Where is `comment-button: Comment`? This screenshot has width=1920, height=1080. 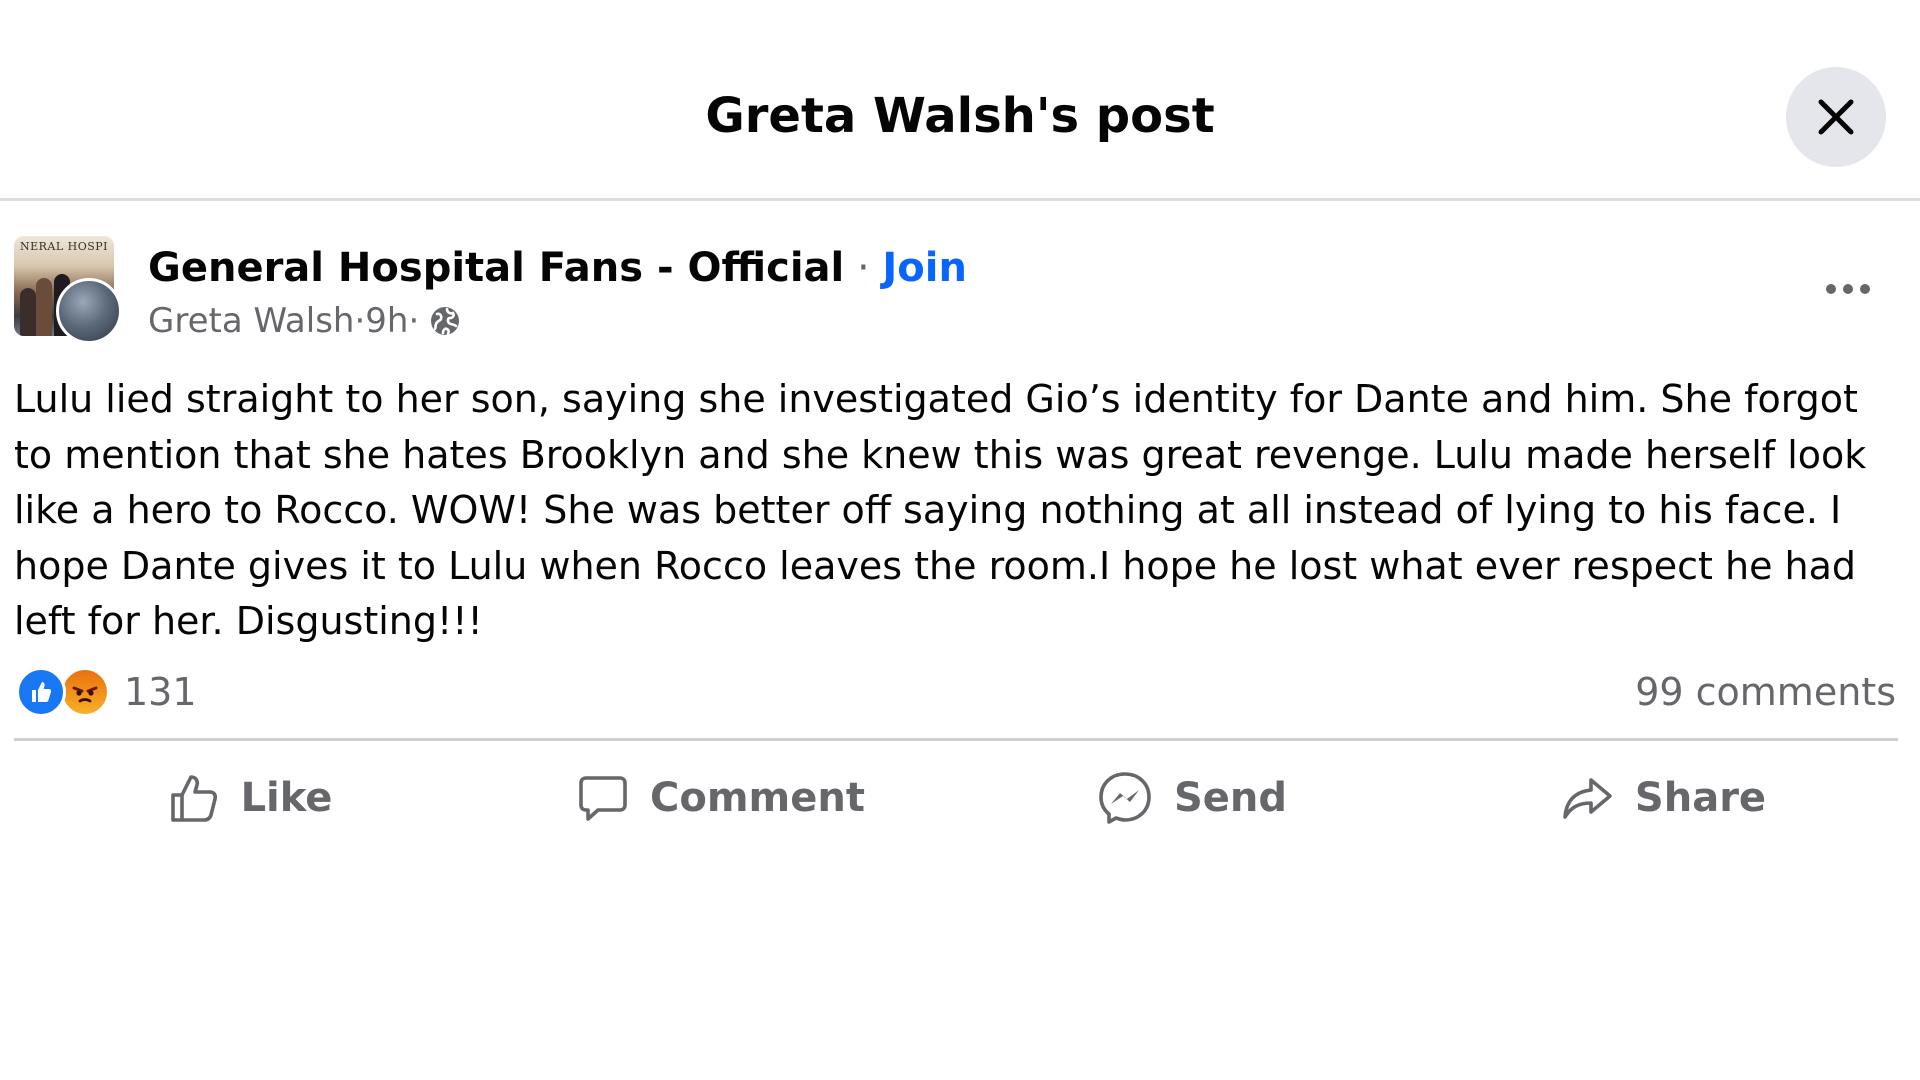 comment-button: Comment is located at coordinates (720, 798).